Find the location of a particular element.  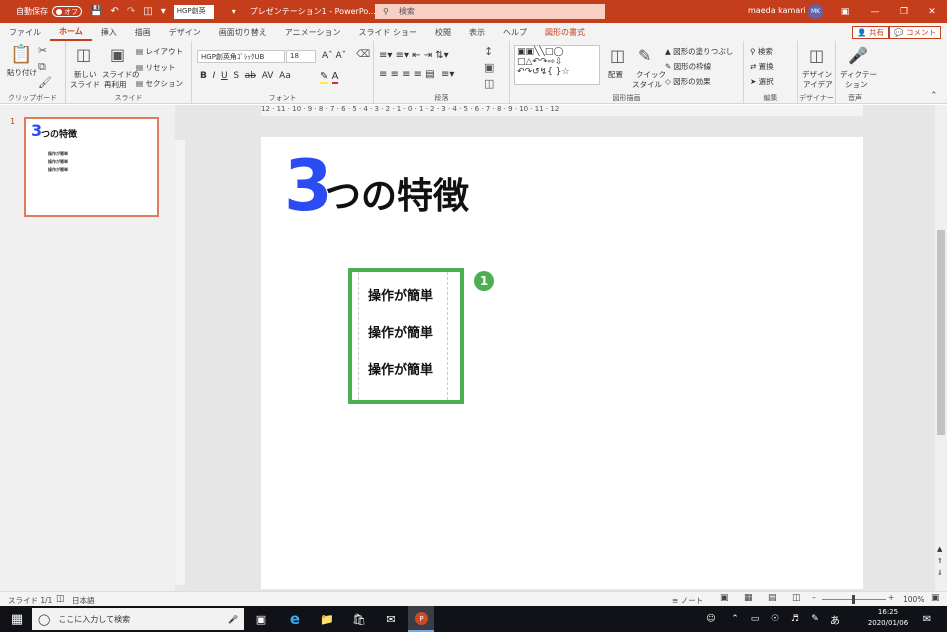

battery-icon: ▭ is located at coordinates (755, 619).